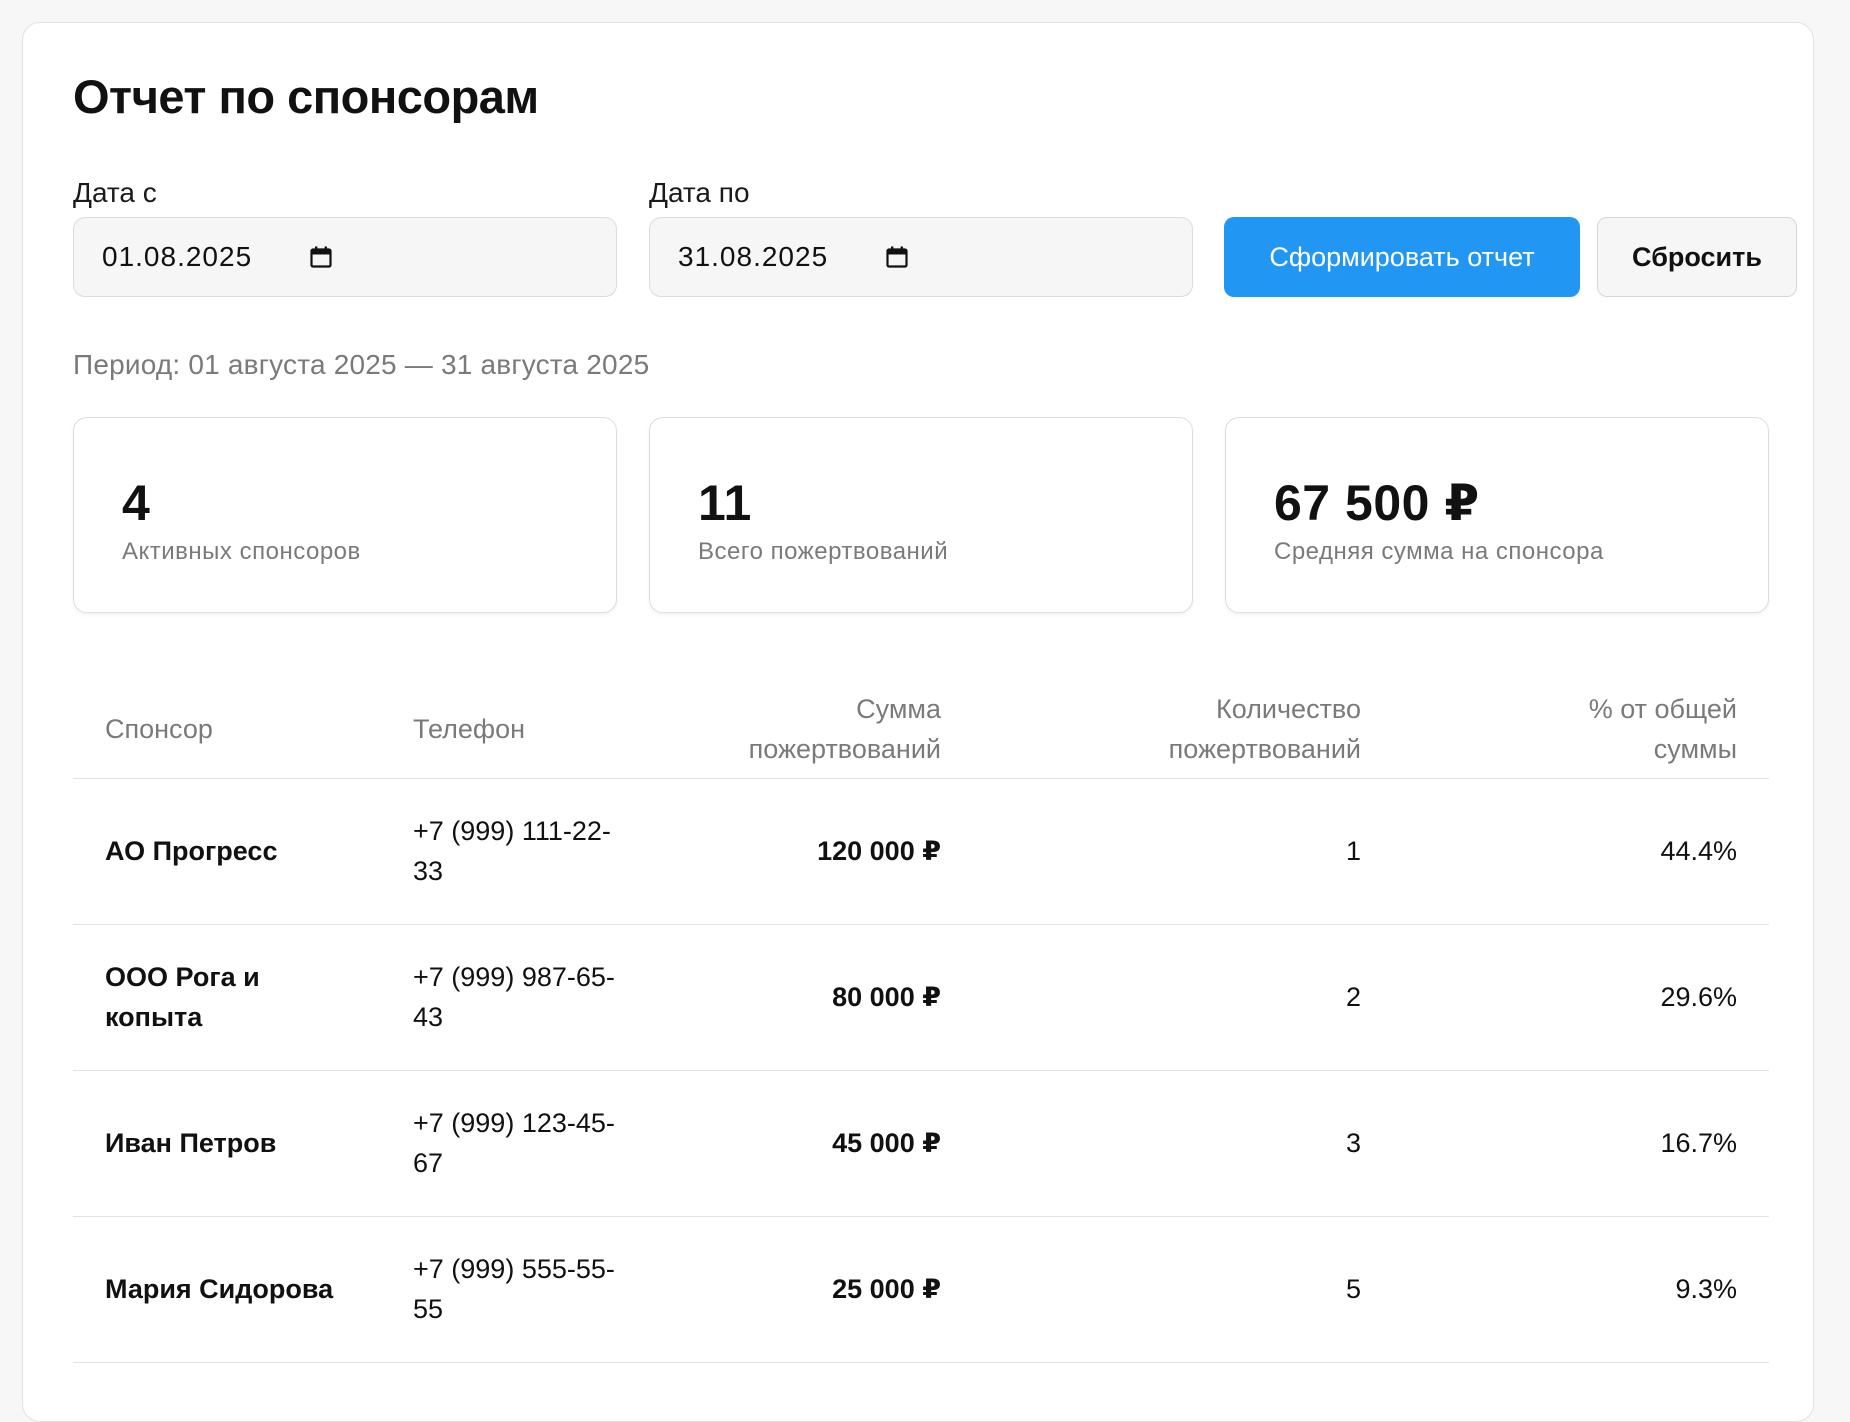  I want to click on sponsor-count: 5, so click(1353, 1289).